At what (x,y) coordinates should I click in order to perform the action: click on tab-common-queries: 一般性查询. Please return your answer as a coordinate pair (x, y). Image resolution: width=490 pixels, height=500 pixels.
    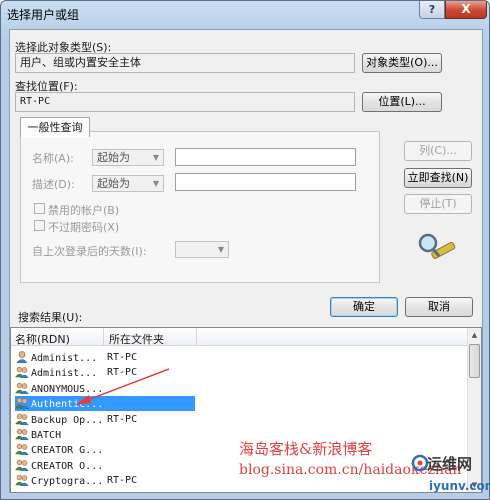
    Looking at the image, I should click on (55, 127).